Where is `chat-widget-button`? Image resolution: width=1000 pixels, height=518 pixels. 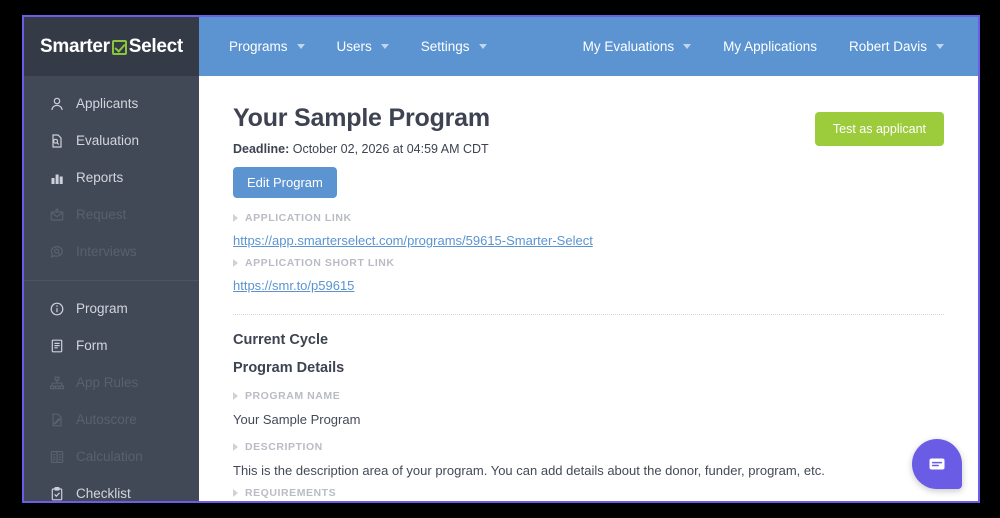 chat-widget-button is located at coordinates (937, 464).